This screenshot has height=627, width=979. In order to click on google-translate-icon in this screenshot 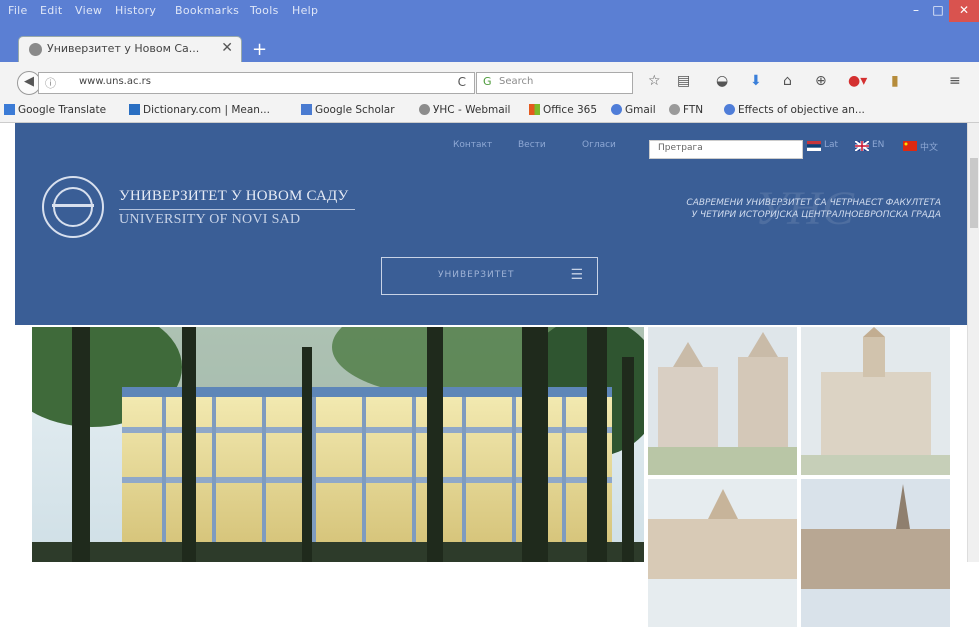, I will do `click(9, 109)`.